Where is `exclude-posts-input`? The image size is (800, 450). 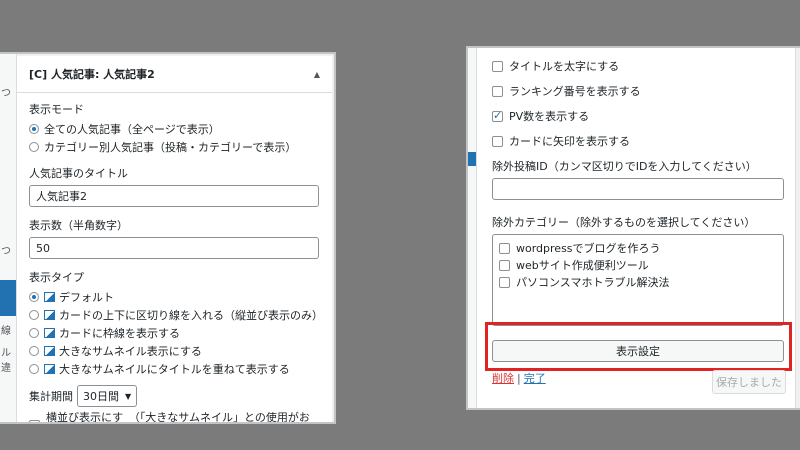 exclude-posts-input is located at coordinates (638, 189).